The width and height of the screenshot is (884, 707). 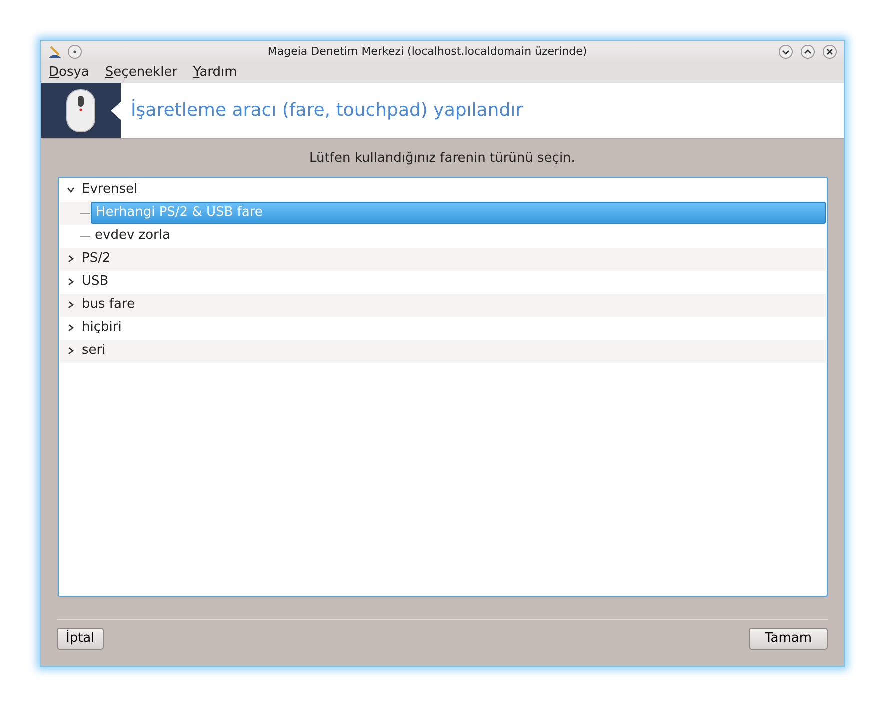 What do you see at coordinates (116, 111) in the screenshot?
I see `banner-notch` at bounding box center [116, 111].